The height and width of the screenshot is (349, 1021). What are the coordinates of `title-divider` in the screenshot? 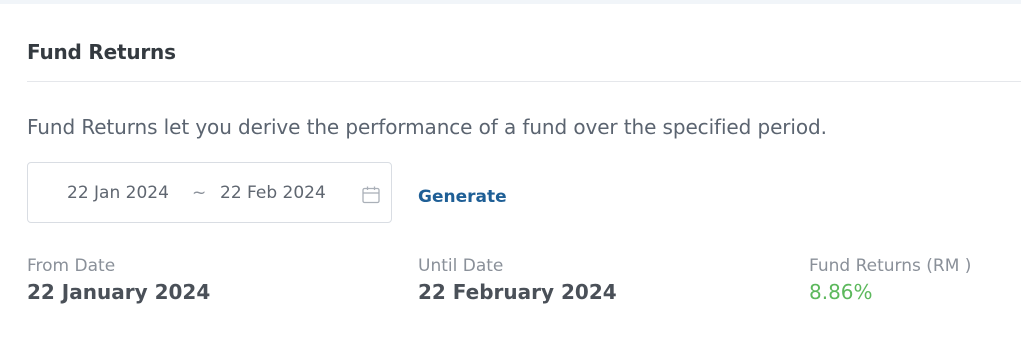 It's located at (524, 81).